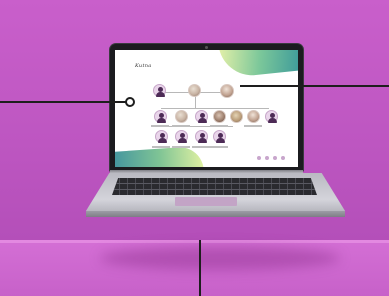 Image resolution: width=389 pixels, height=296 pixels. I want to click on laptop-base-front, so click(215, 214).